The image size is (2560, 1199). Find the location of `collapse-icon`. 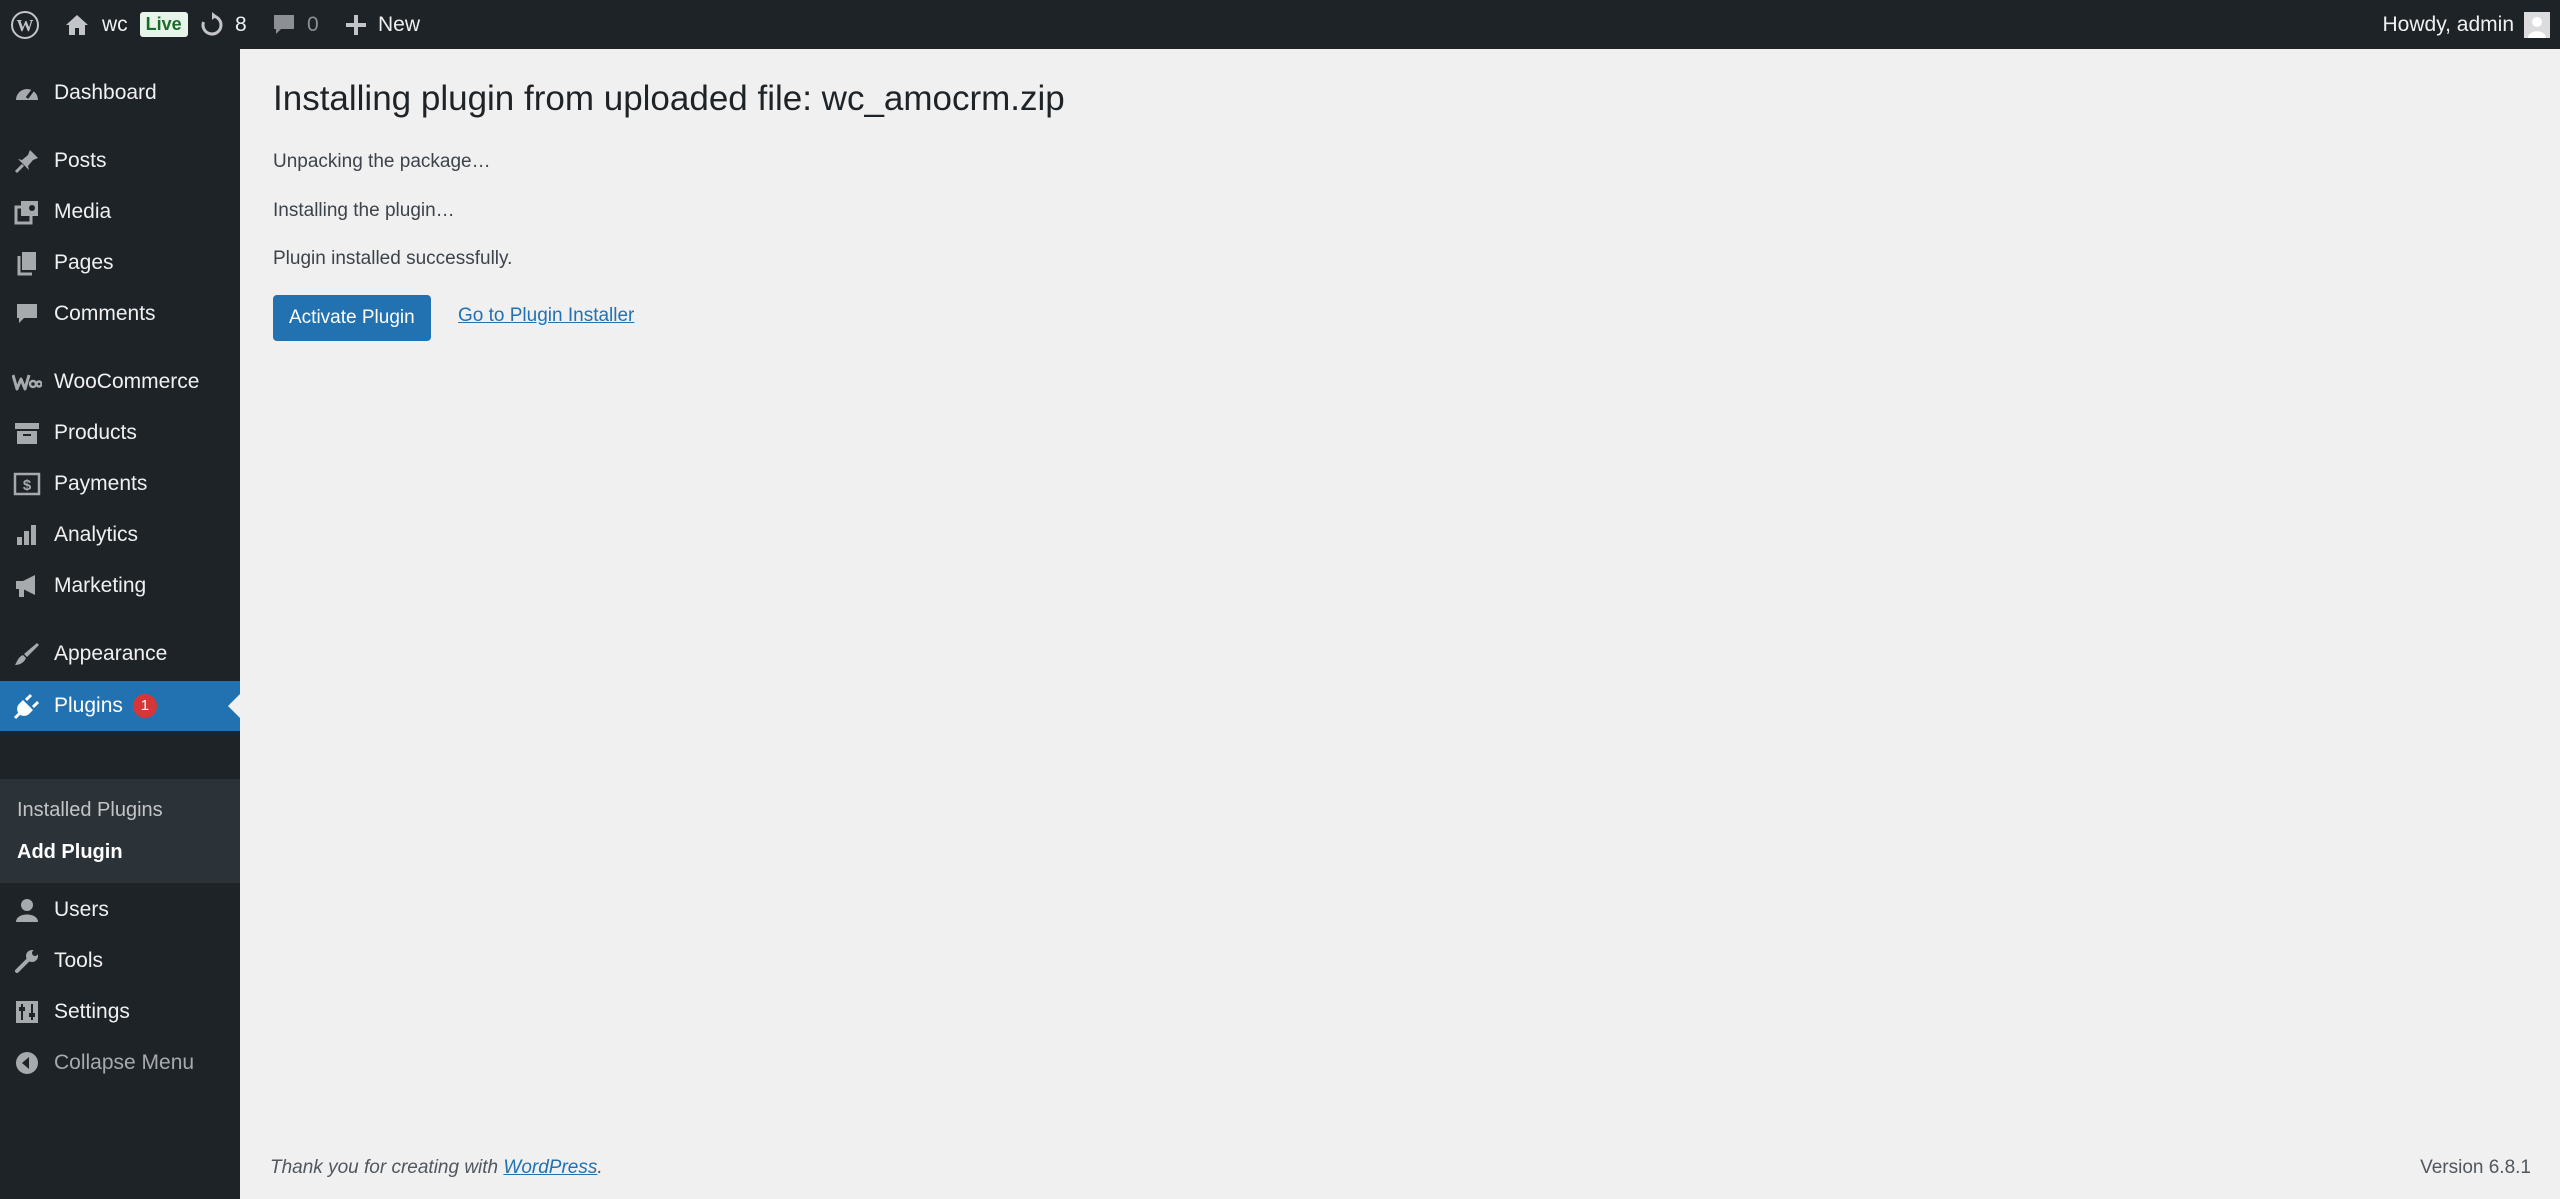

collapse-icon is located at coordinates (27, 1063).